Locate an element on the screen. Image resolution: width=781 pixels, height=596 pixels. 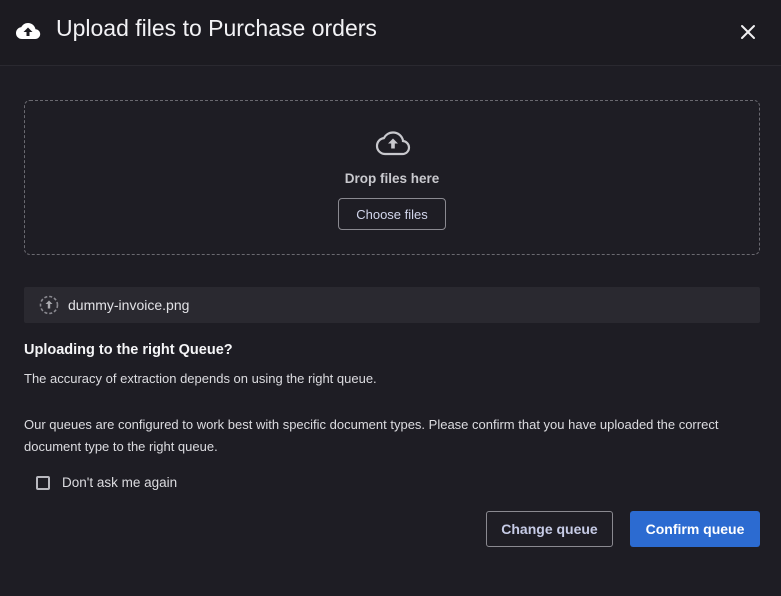
close-icon is located at coordinates (748, 32).